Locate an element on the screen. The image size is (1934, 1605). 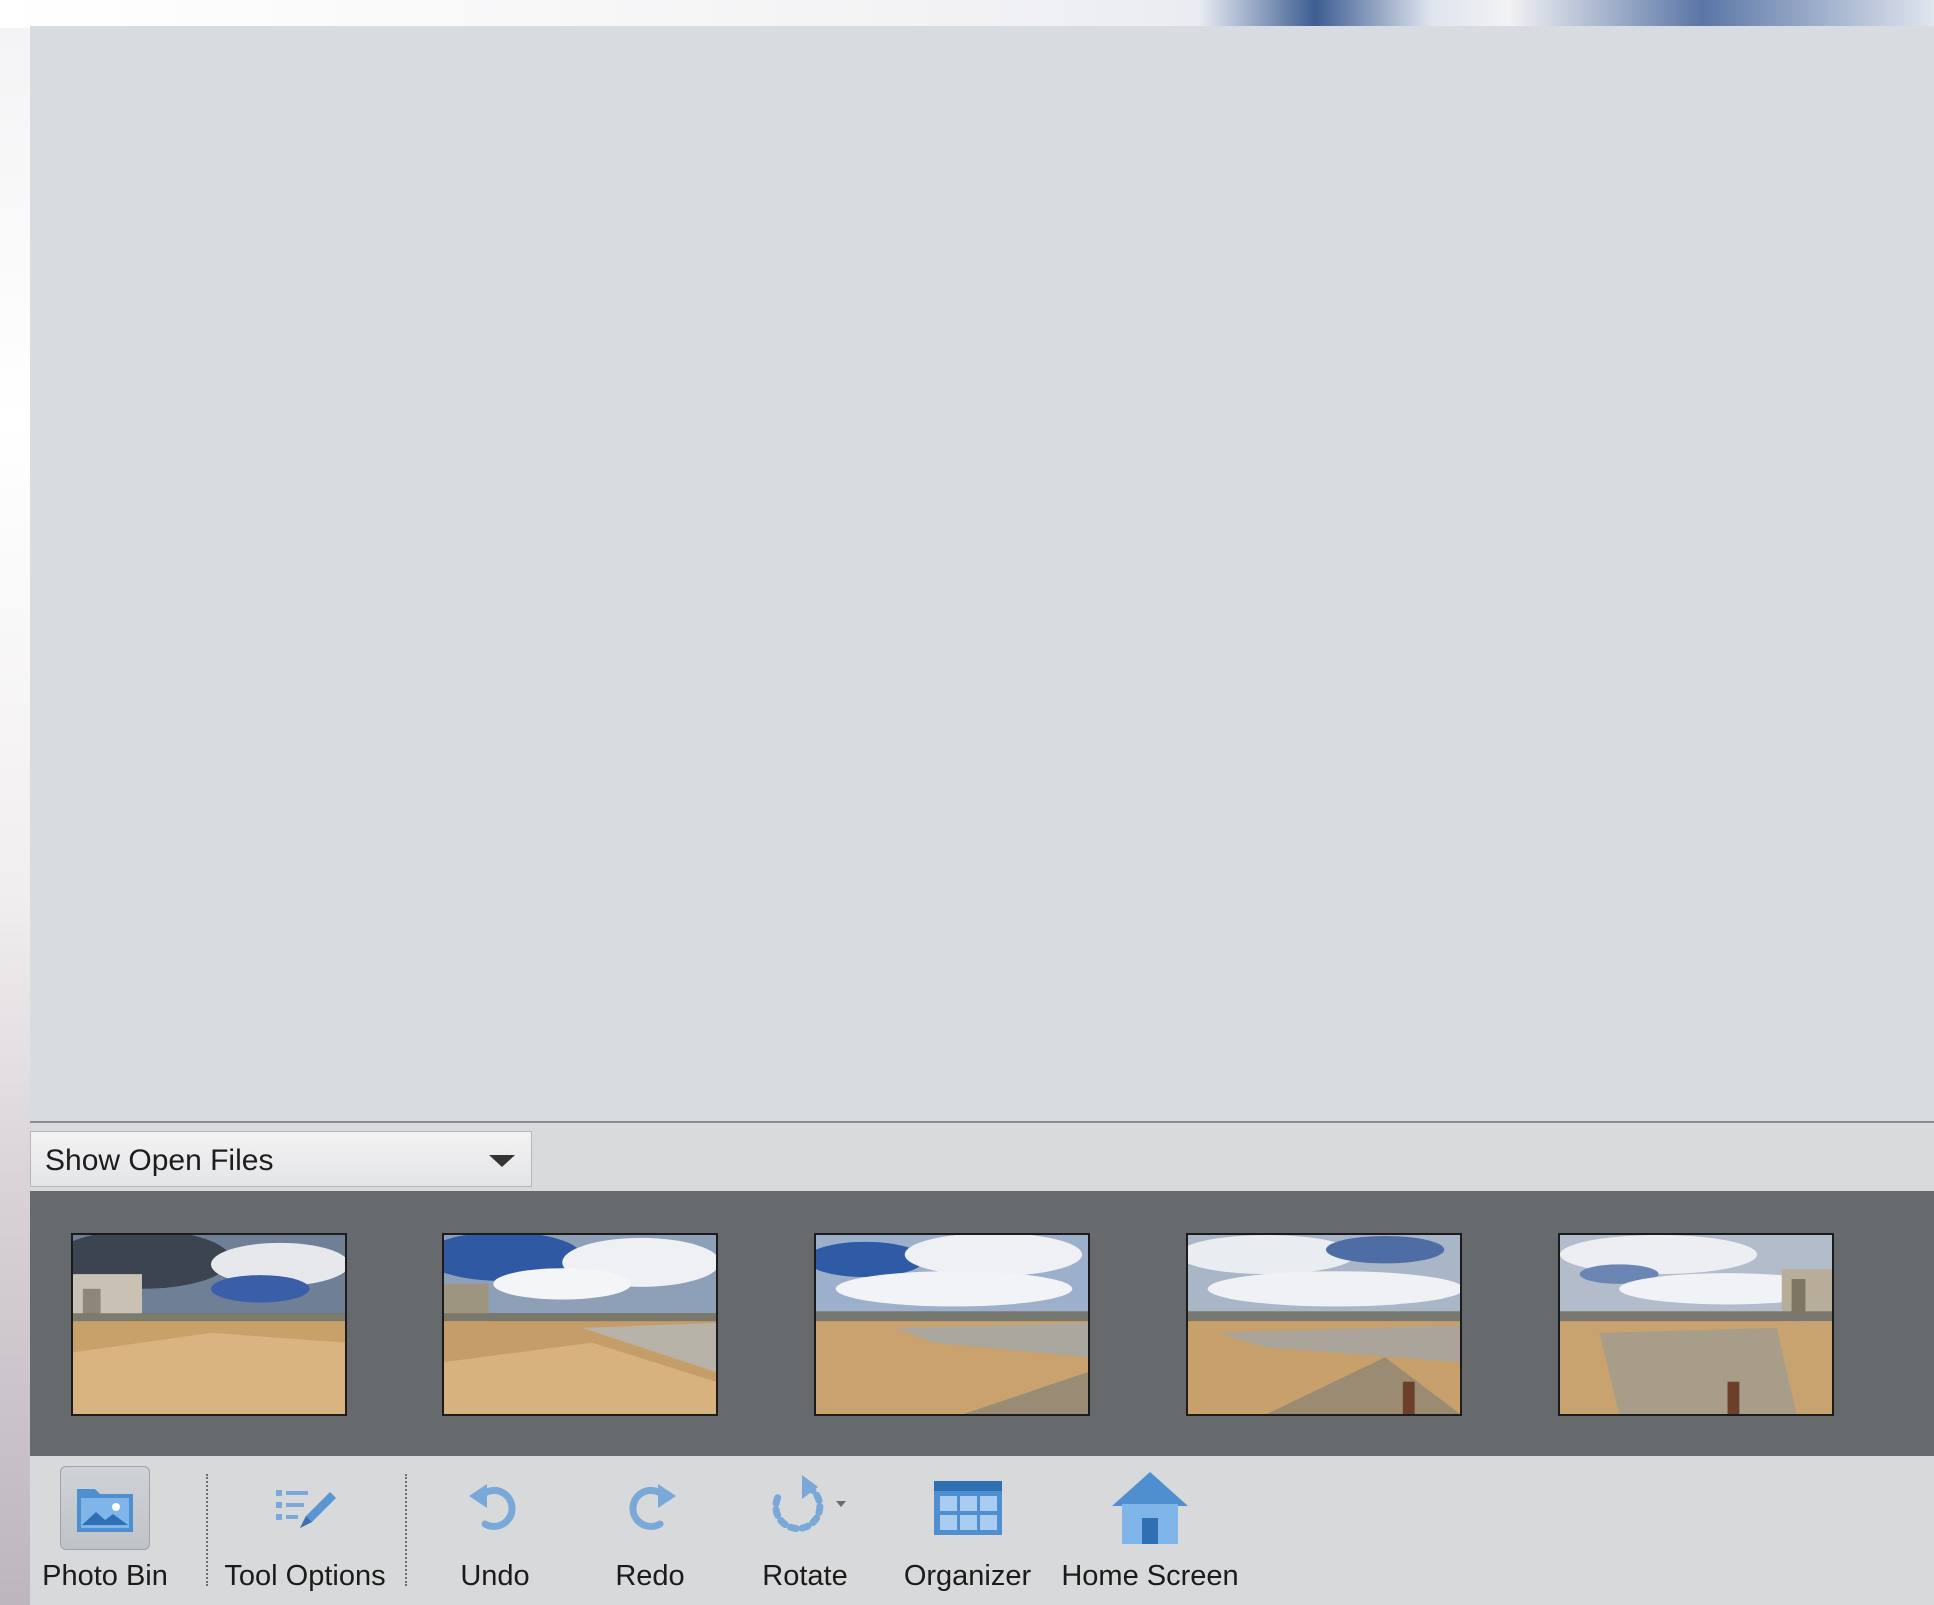
photo-bin-header: Show Open Files is located at coordinates (982, 1156).